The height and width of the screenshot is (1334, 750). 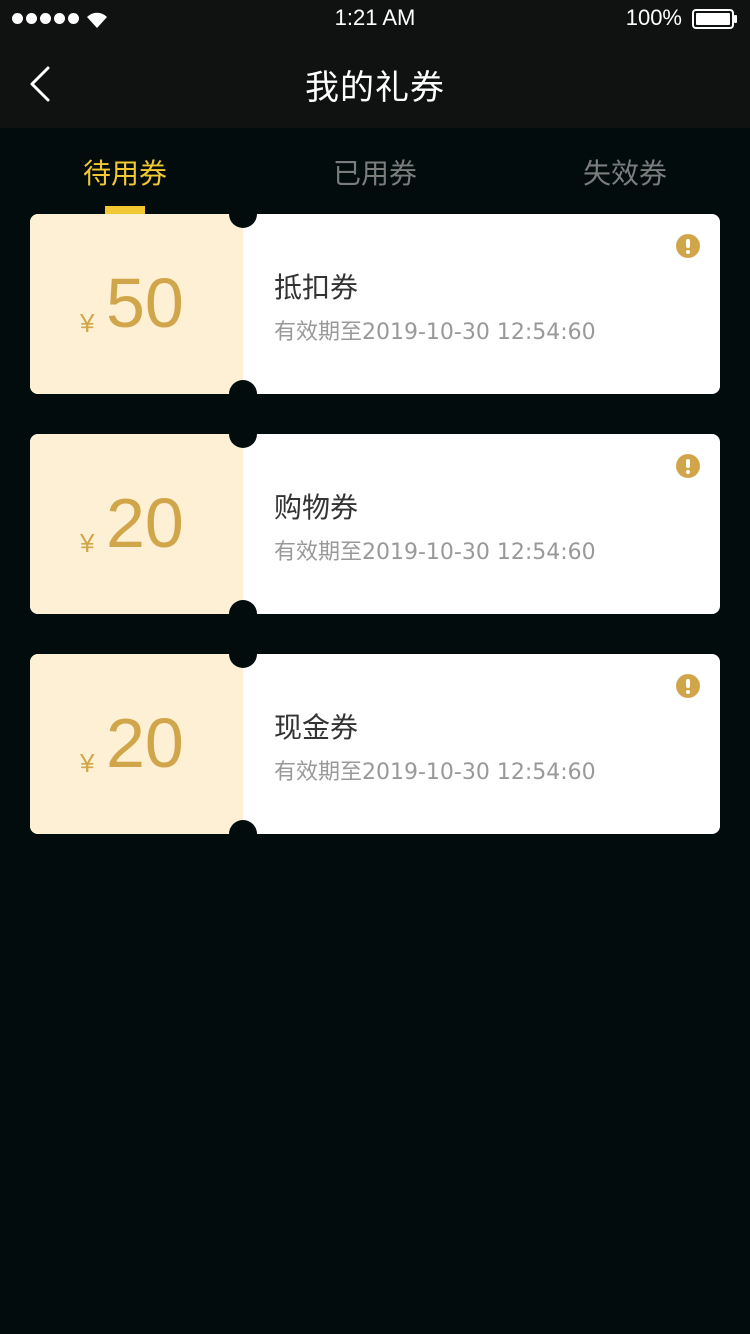 I want to click on tab-expired: 失效券, so click(x=625, y=172).